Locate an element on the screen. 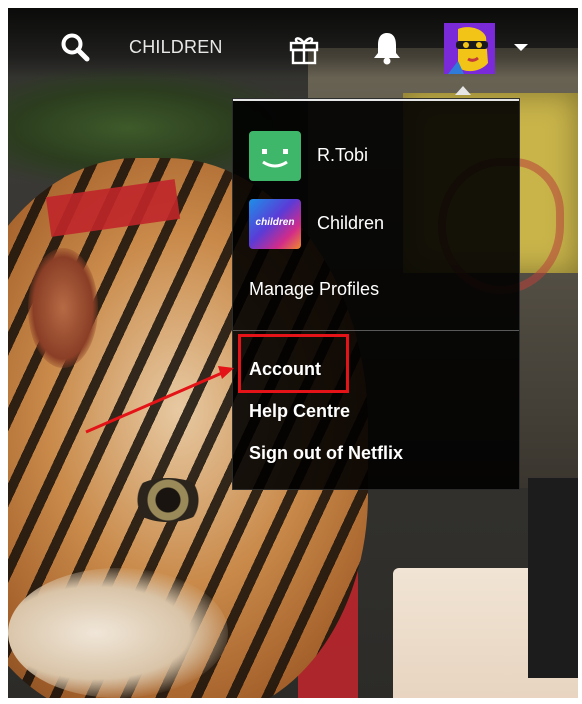 The image size is (582, 704). tiger-eye is located at coordinates (168, 500).